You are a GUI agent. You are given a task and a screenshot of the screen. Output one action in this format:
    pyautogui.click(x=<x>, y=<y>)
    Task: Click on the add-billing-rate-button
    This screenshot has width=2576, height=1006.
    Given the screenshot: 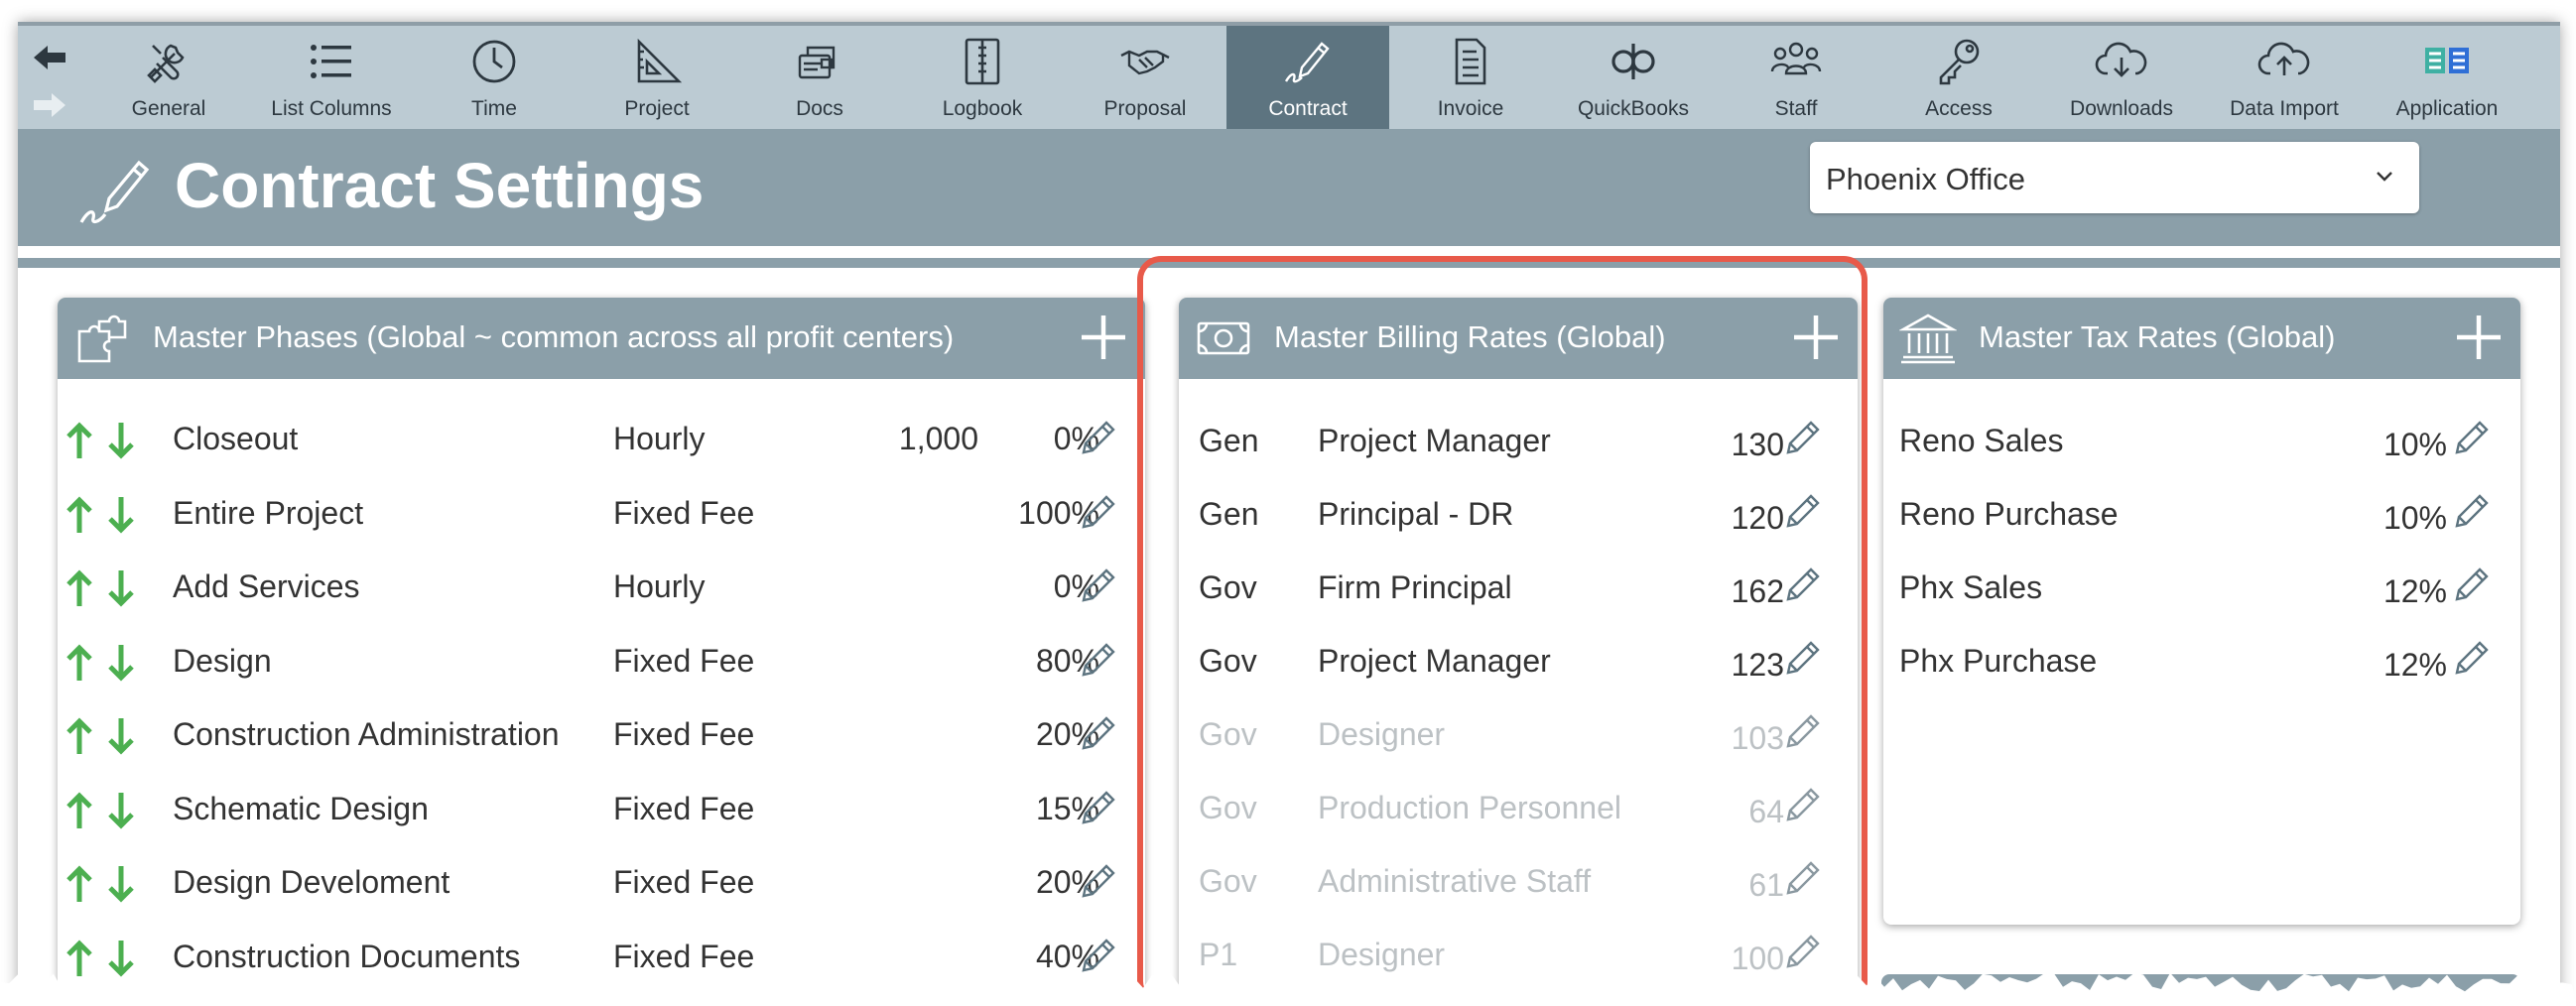 What is the action you would take?
    pyautogui.click(x=1816, y=337)
    